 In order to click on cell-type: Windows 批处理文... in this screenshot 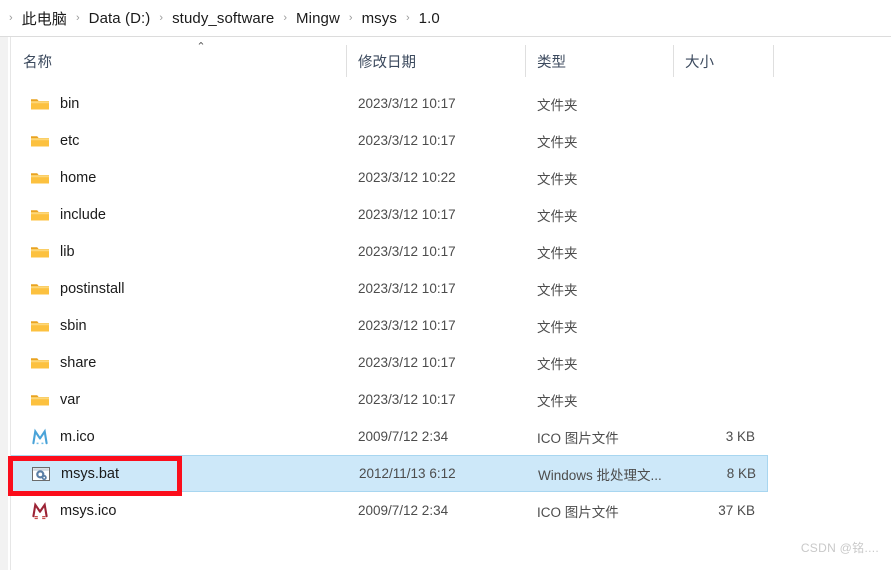, I will do `click(600, 475)`.